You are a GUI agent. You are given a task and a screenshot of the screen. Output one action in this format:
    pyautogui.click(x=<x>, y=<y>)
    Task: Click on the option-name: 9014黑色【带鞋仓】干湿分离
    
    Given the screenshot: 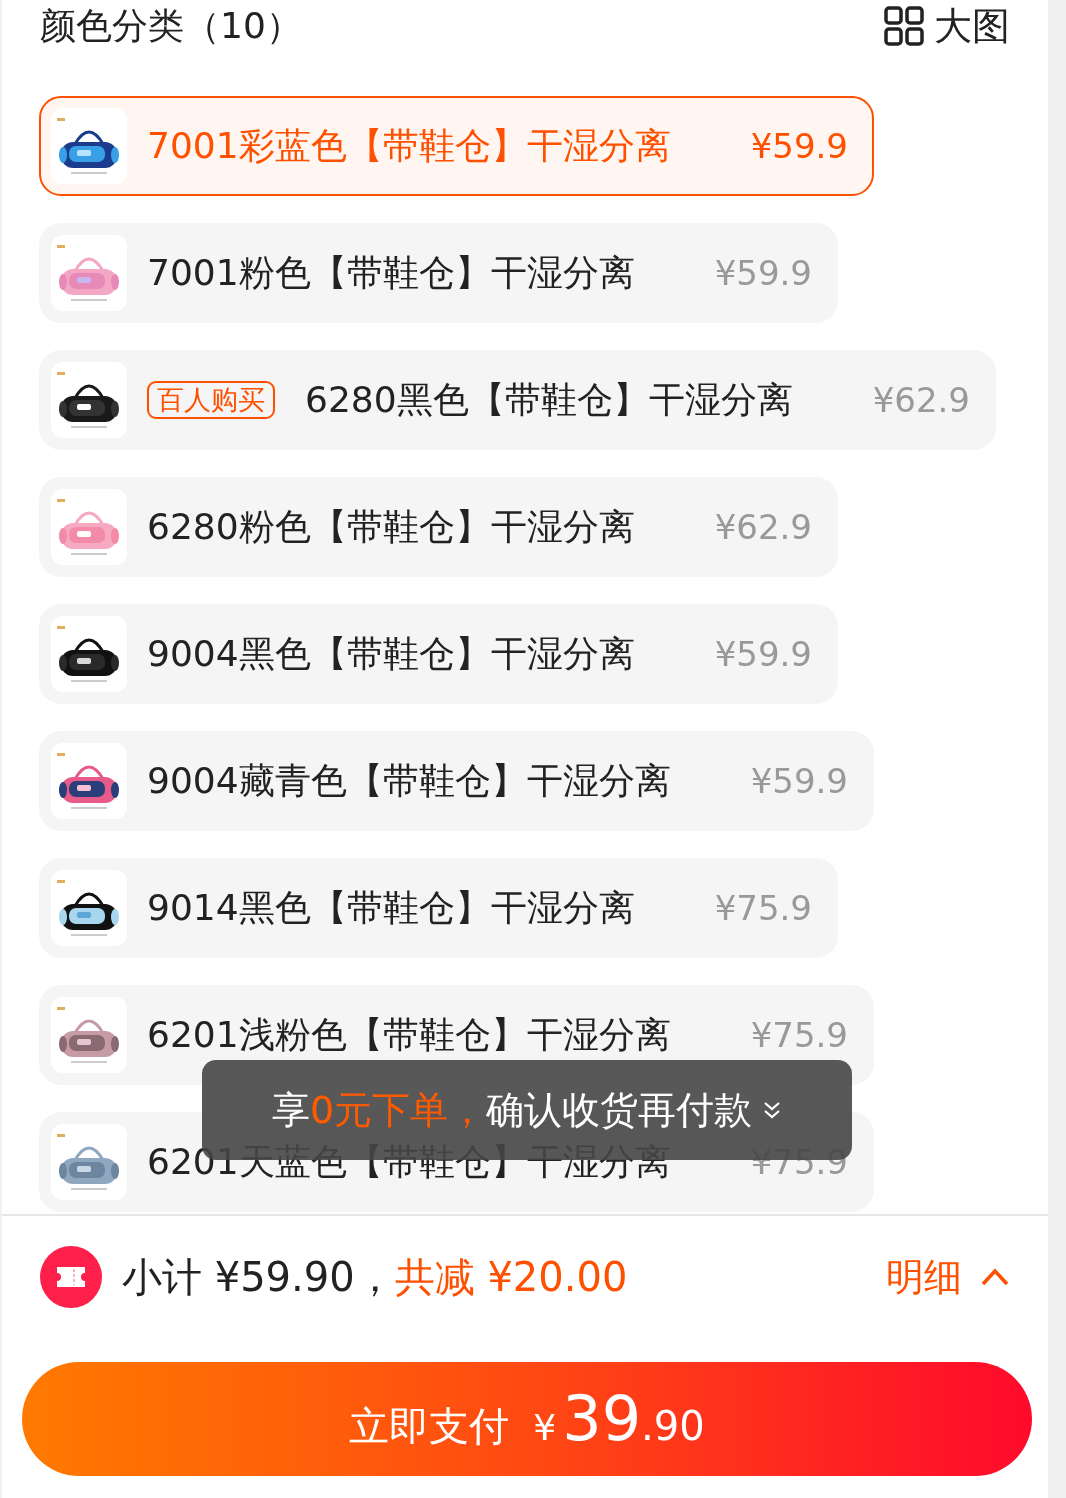 What is the action you would take?
    pyautogui.click(x=391, y=908)
    